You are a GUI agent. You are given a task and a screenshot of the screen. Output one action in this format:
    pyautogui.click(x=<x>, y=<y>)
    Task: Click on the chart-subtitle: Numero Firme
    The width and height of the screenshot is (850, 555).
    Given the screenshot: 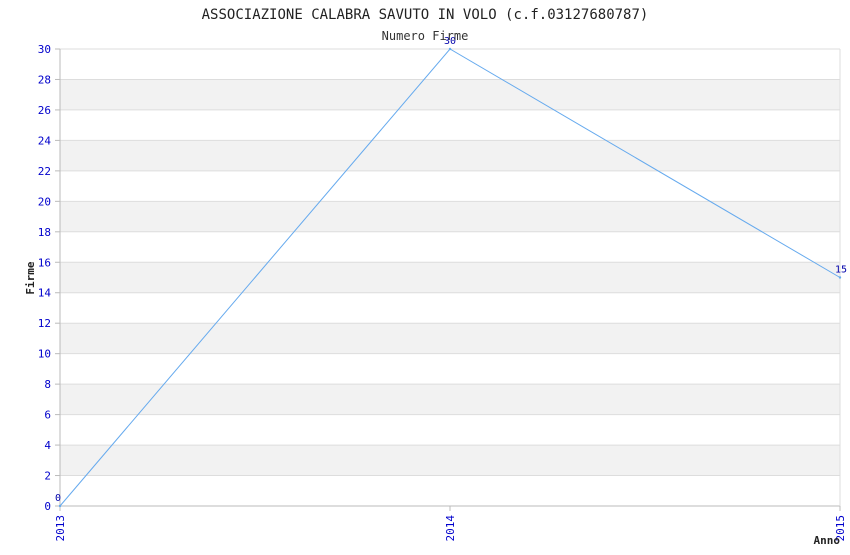 What is the action you would take?
    pyautogui.click(x=425, y=36)
    